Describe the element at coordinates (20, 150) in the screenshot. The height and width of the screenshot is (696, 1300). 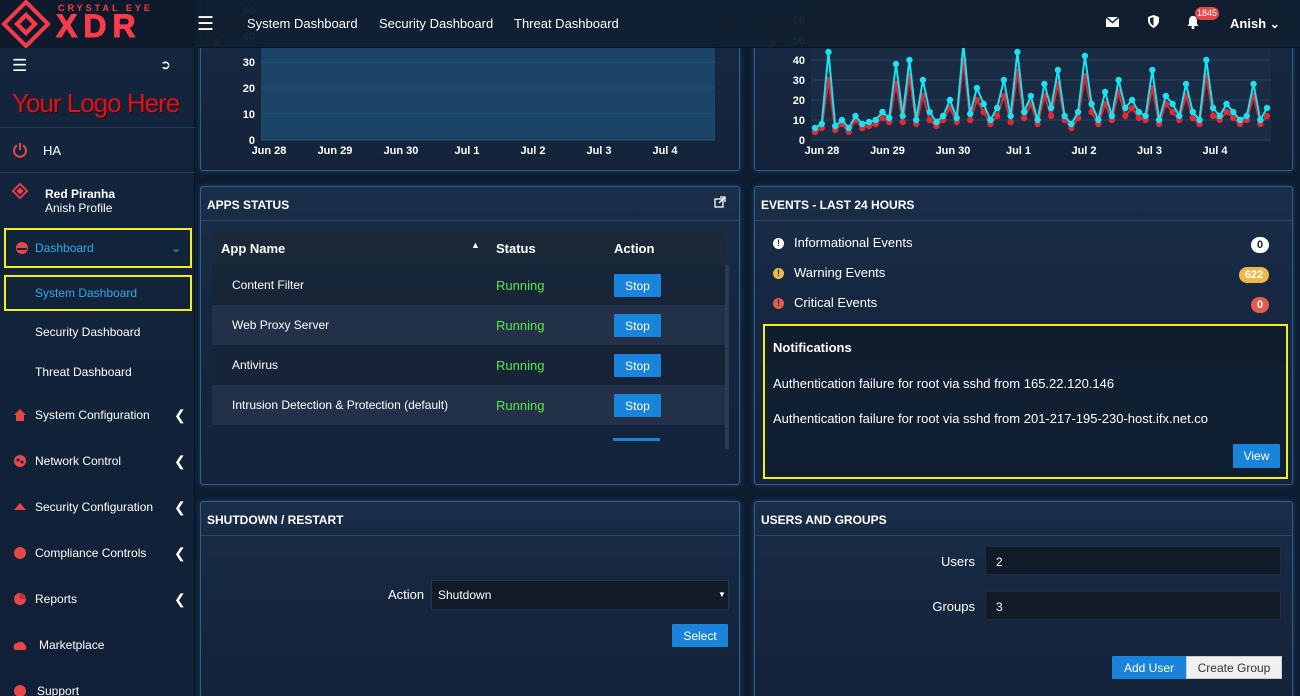
I see `power-icon` at that location.